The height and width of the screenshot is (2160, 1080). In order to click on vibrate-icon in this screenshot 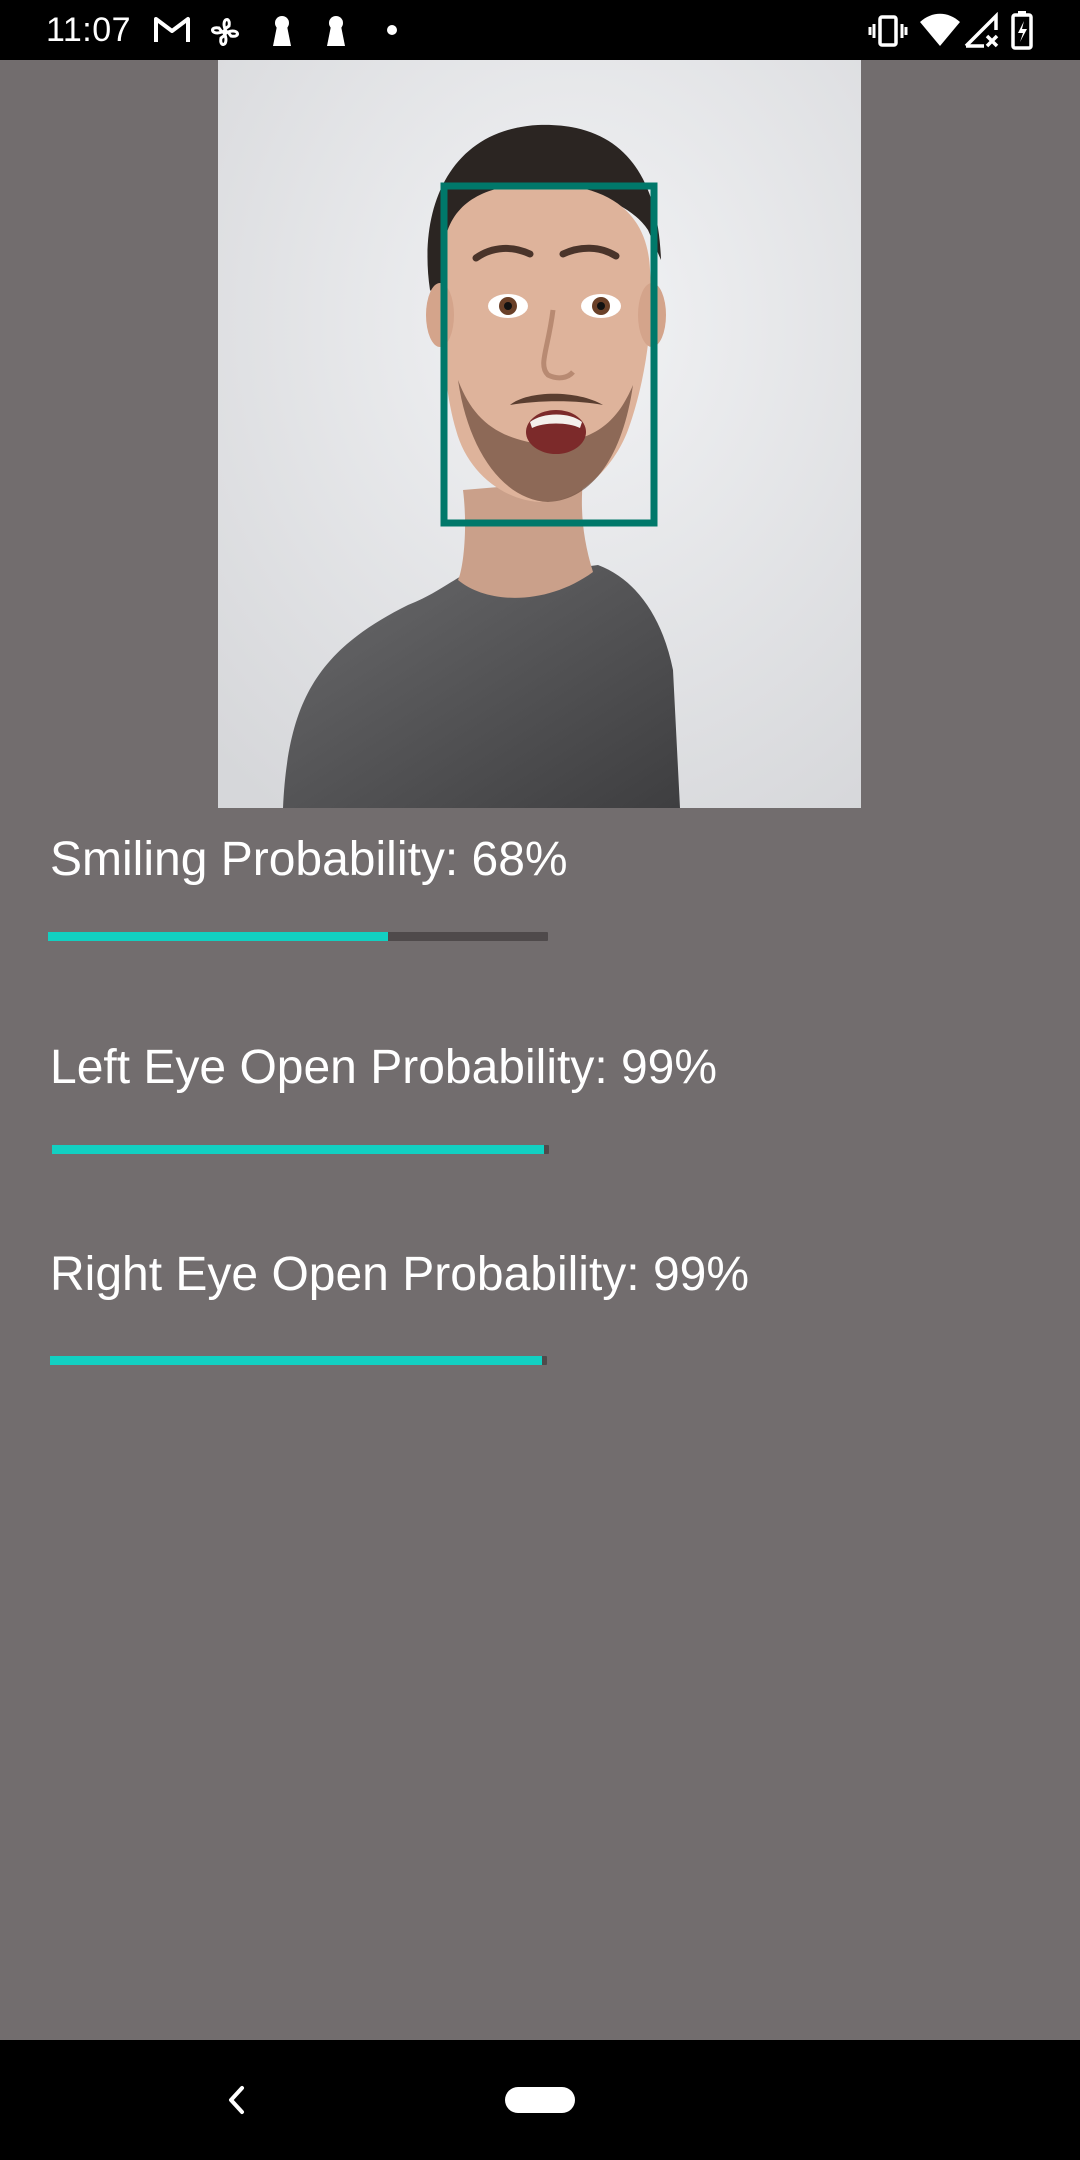, I will do `click(888, 31)`.